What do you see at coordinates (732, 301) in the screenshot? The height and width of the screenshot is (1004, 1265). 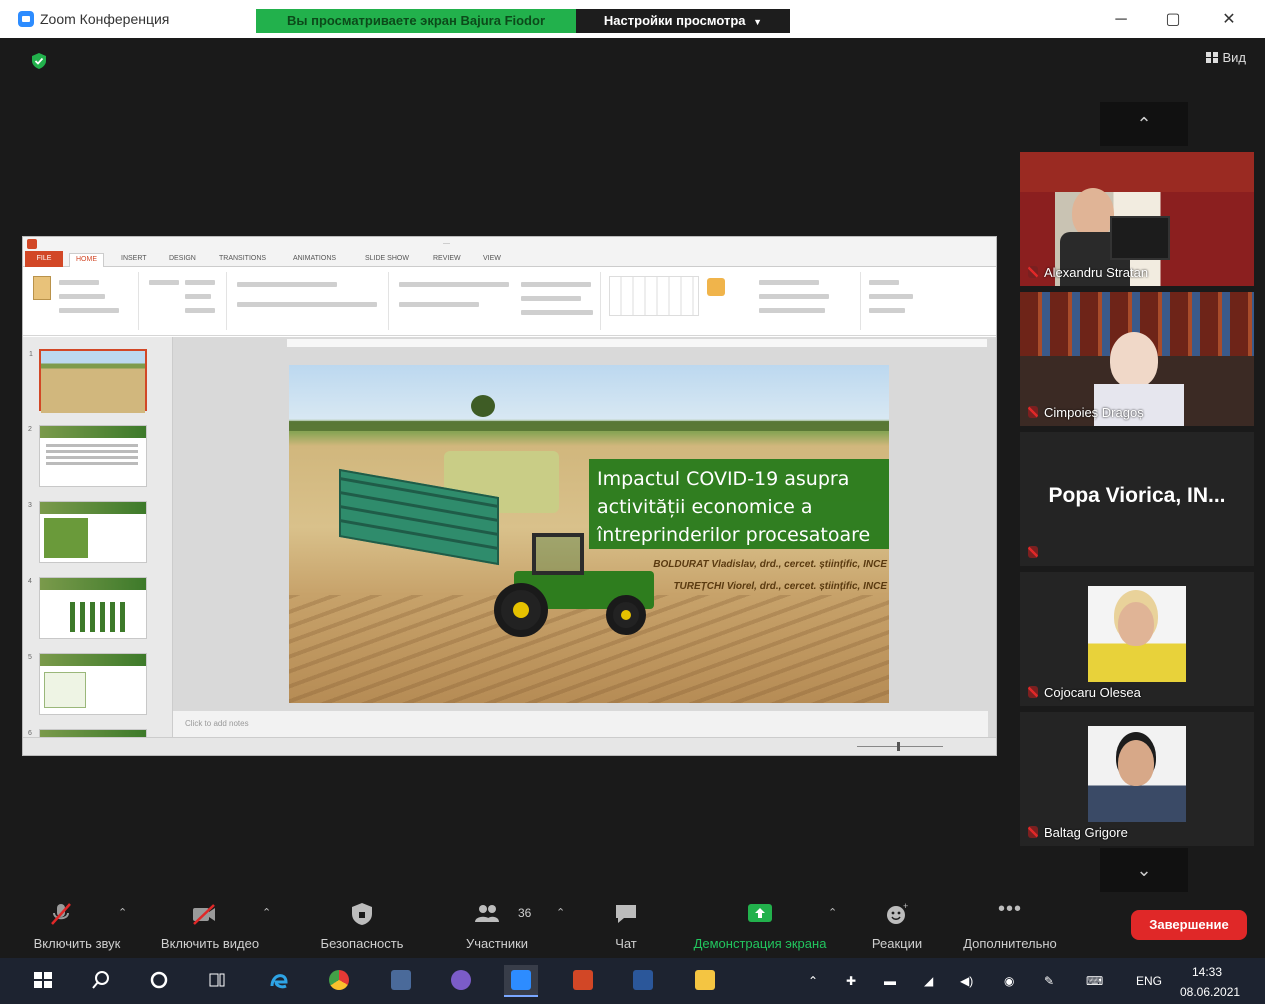 I see `ribbon-group-drawing` at bounding box center [732, 301].